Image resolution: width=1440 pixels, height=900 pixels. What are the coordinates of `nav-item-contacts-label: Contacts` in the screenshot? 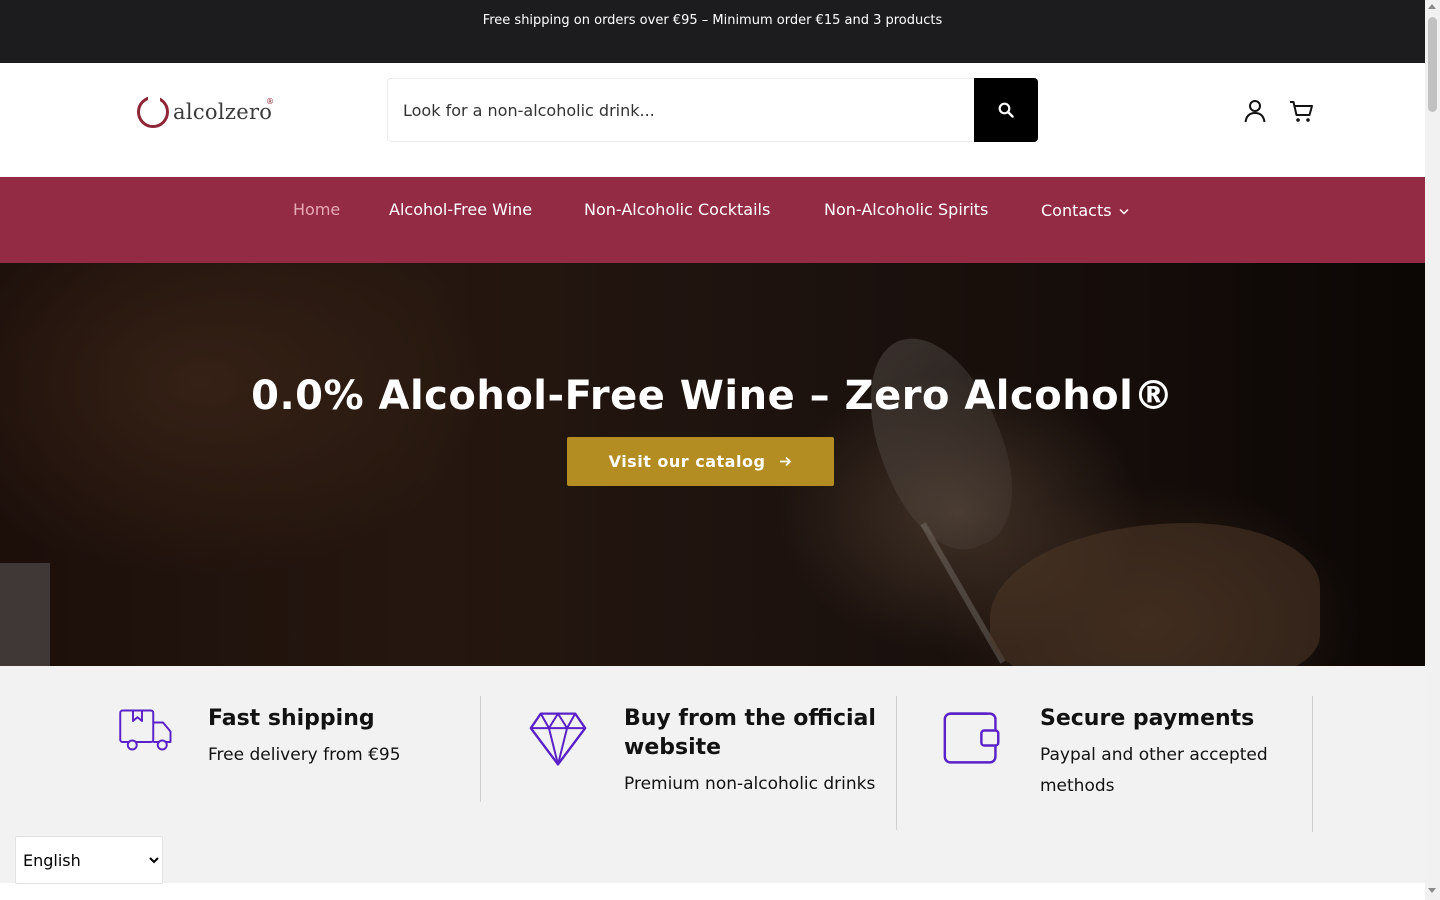 It's located at (1076, 210).